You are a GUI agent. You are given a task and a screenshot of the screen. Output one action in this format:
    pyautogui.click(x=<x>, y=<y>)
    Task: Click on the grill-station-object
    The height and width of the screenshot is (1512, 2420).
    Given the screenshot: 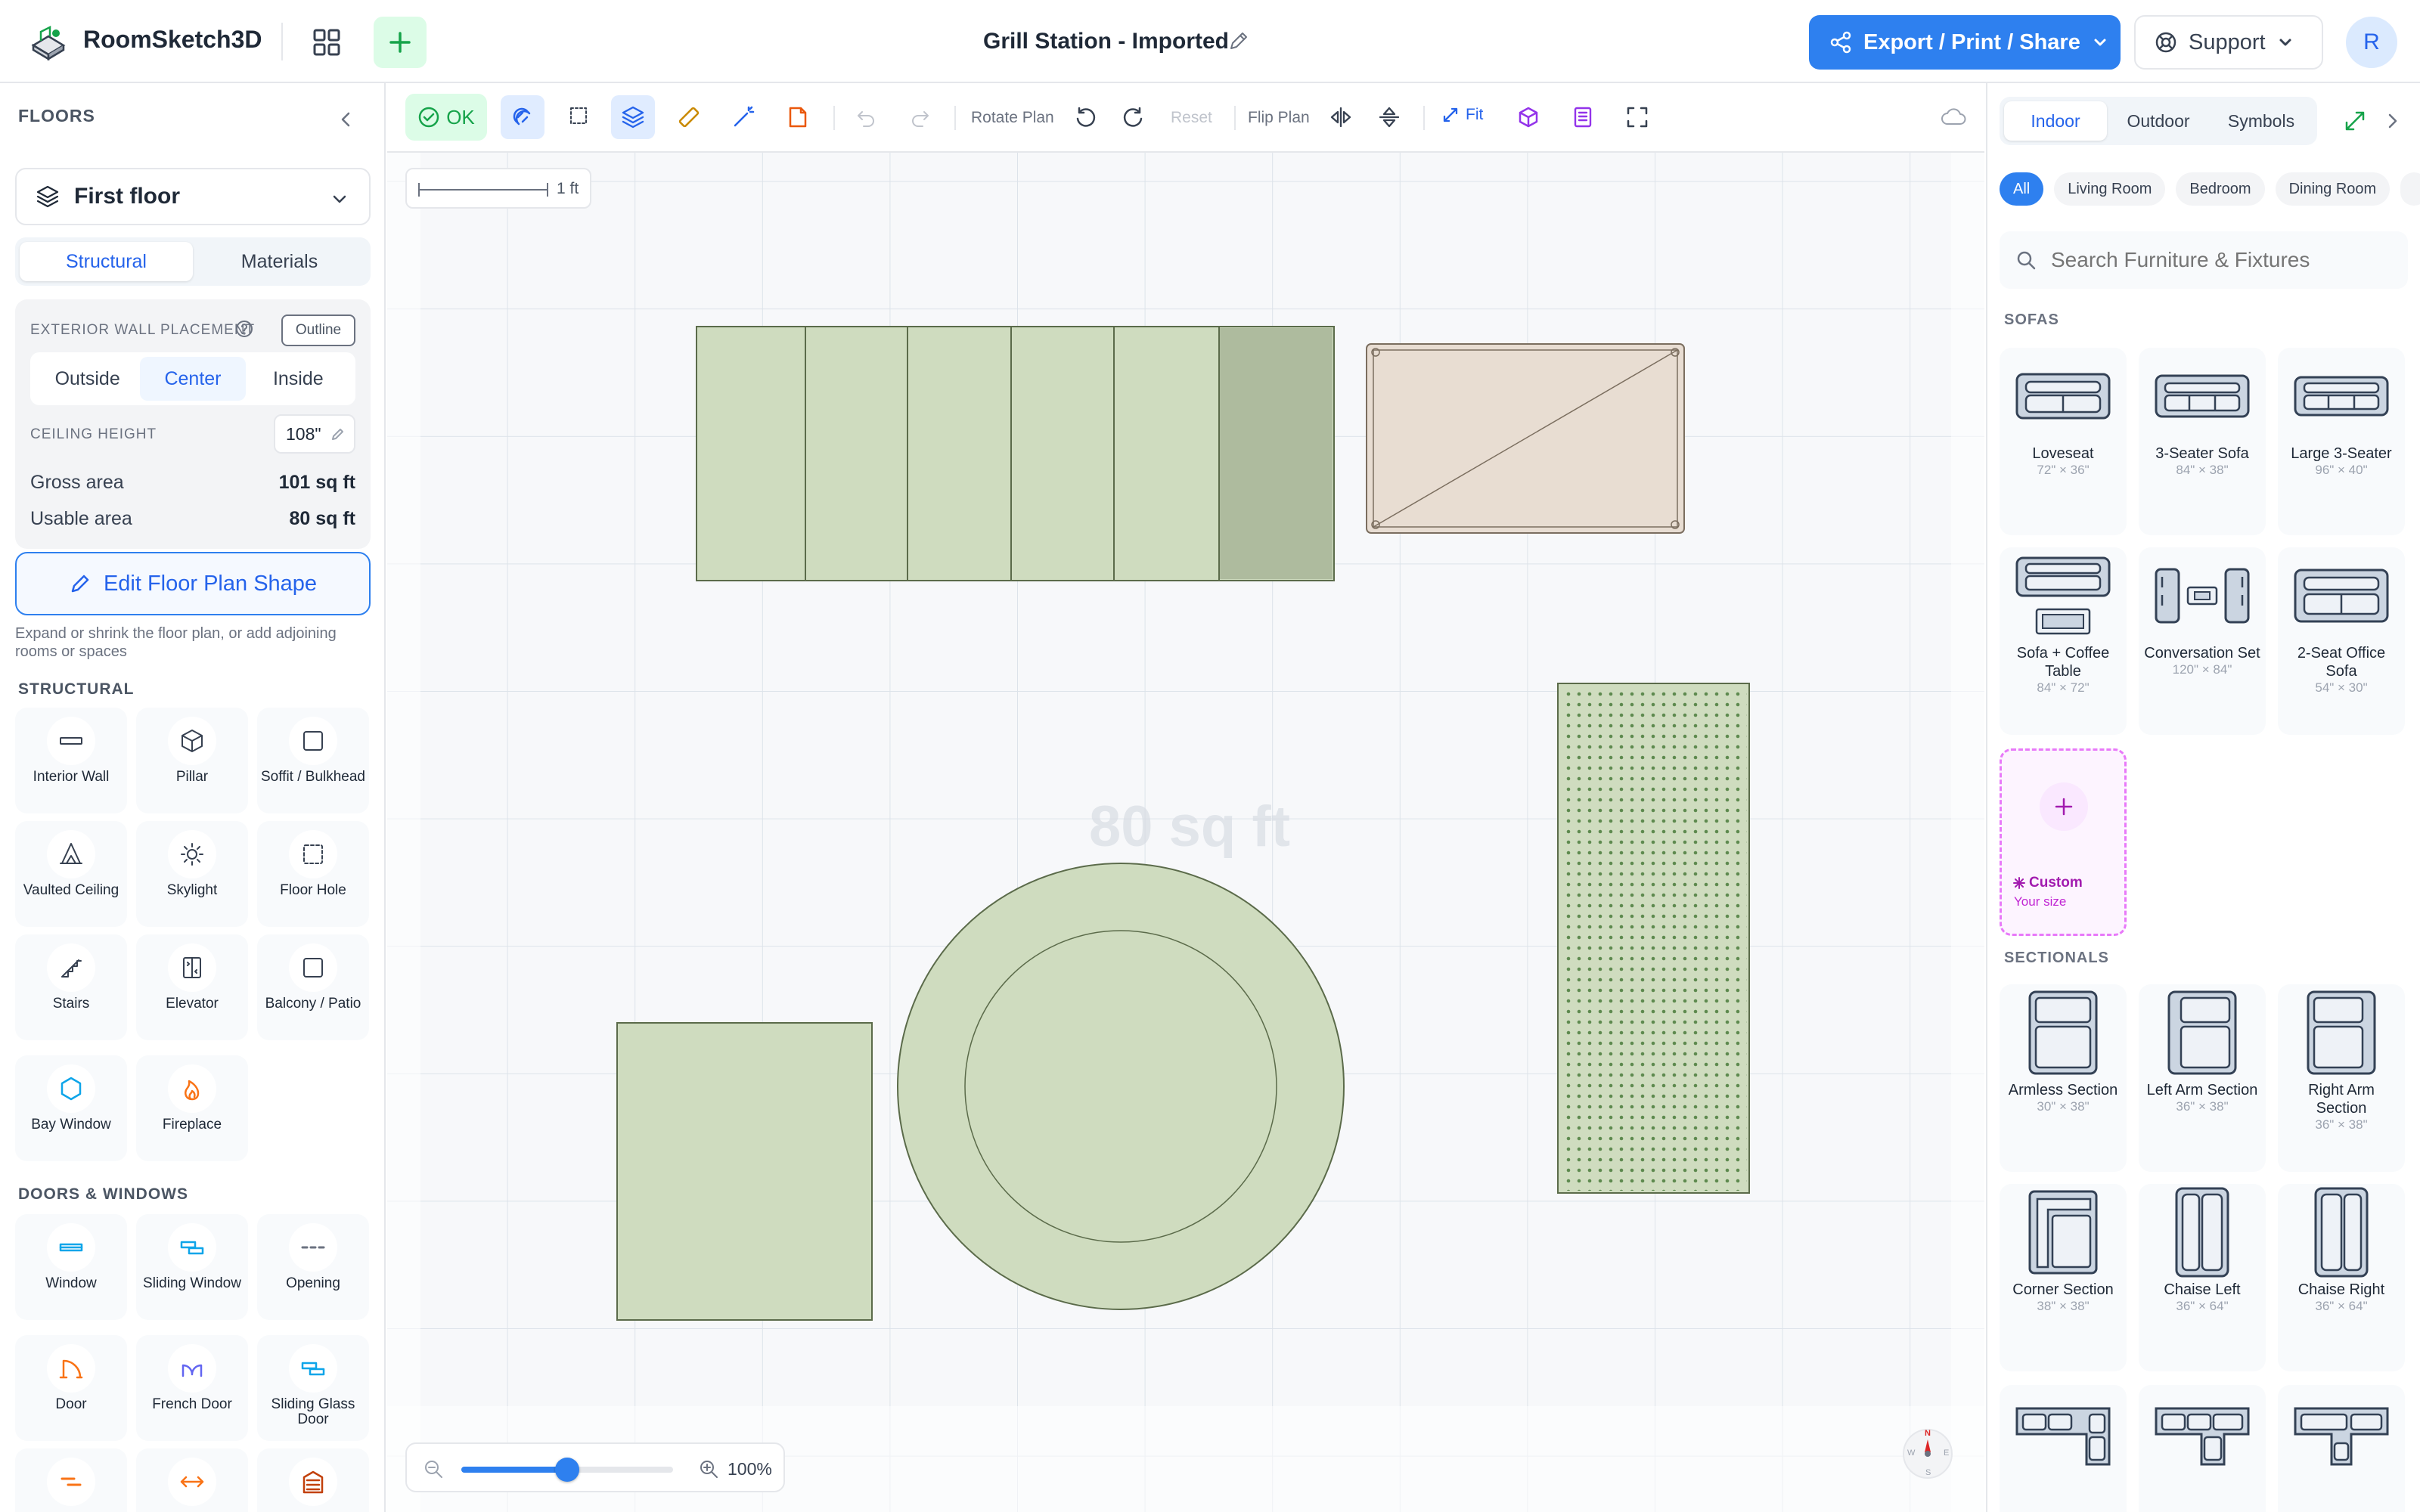 What is the action you would take?
    pyautogui.click(x=1015, y=453)
    